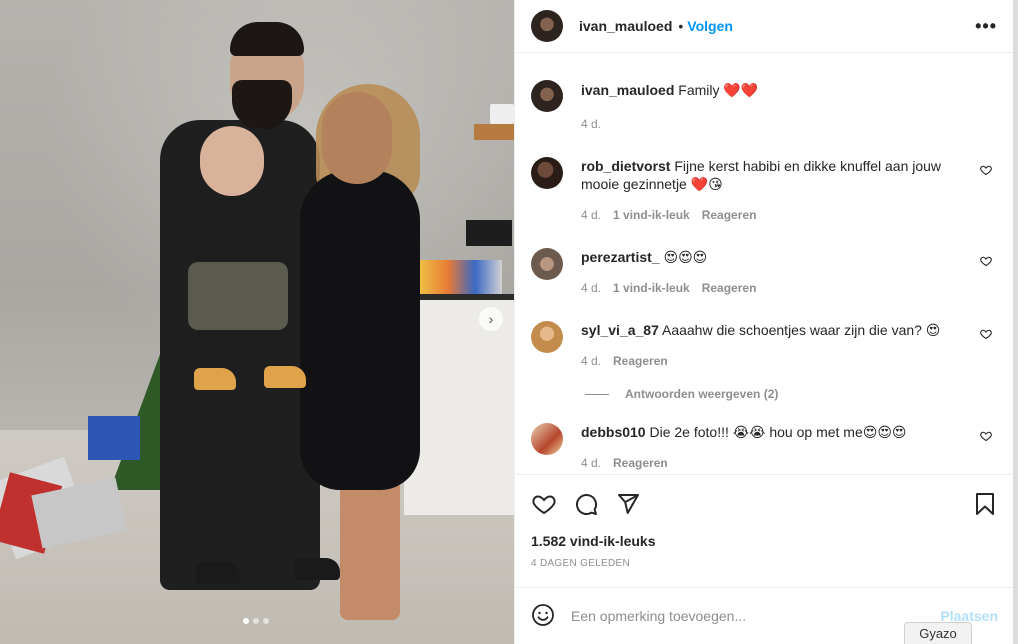  What do you see at coordinates (628, 504) in the screenshot?
I see `share-paper-plane-icon` at bounding box center [628, 504].